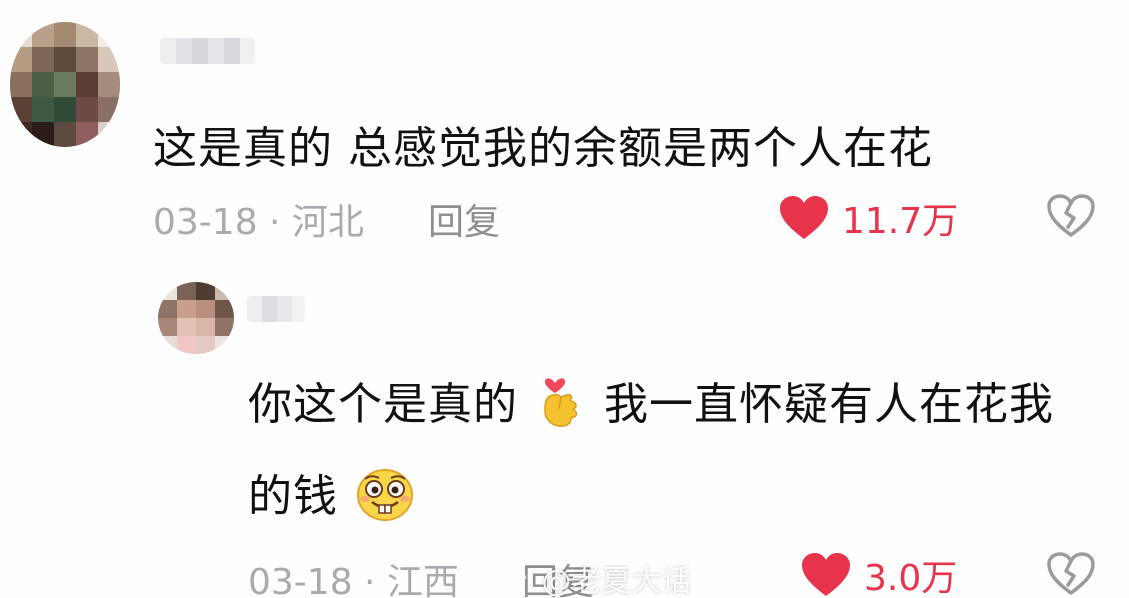 This screenshot has width=1129, height=598. I want to click on reply-button: 回复, so click(464, 219).